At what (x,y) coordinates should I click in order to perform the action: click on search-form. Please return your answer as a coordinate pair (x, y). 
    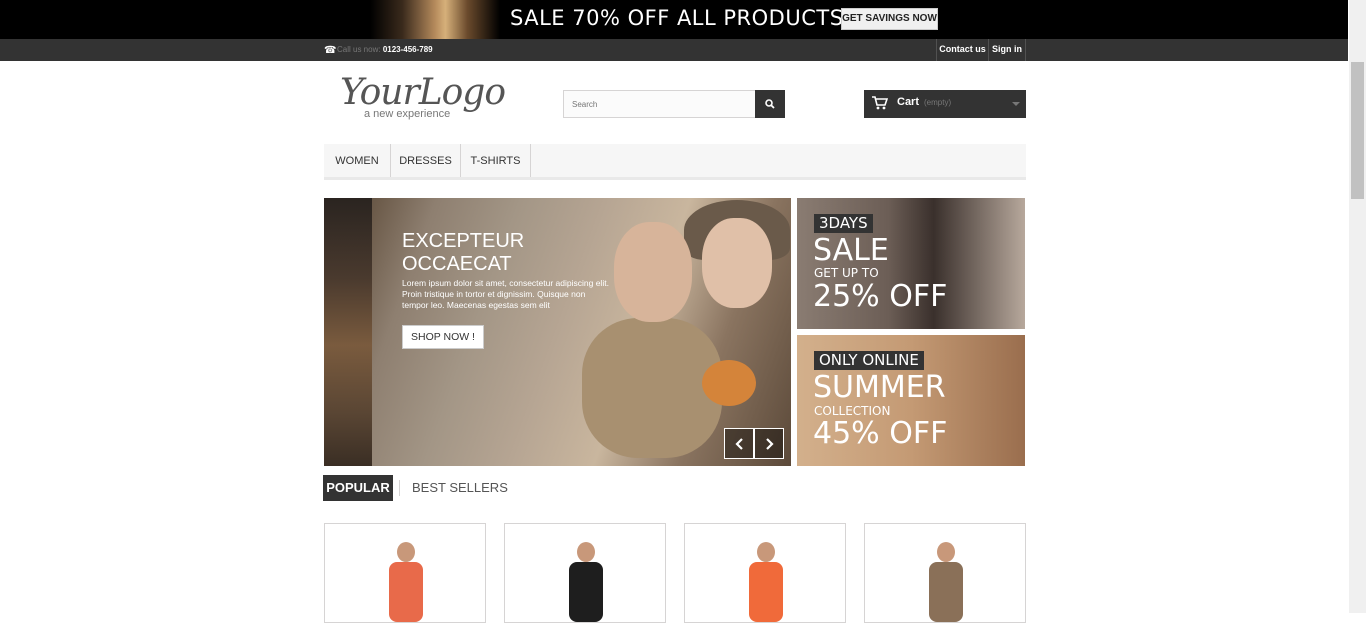
    Looking at the image, I should click on (674, 104).